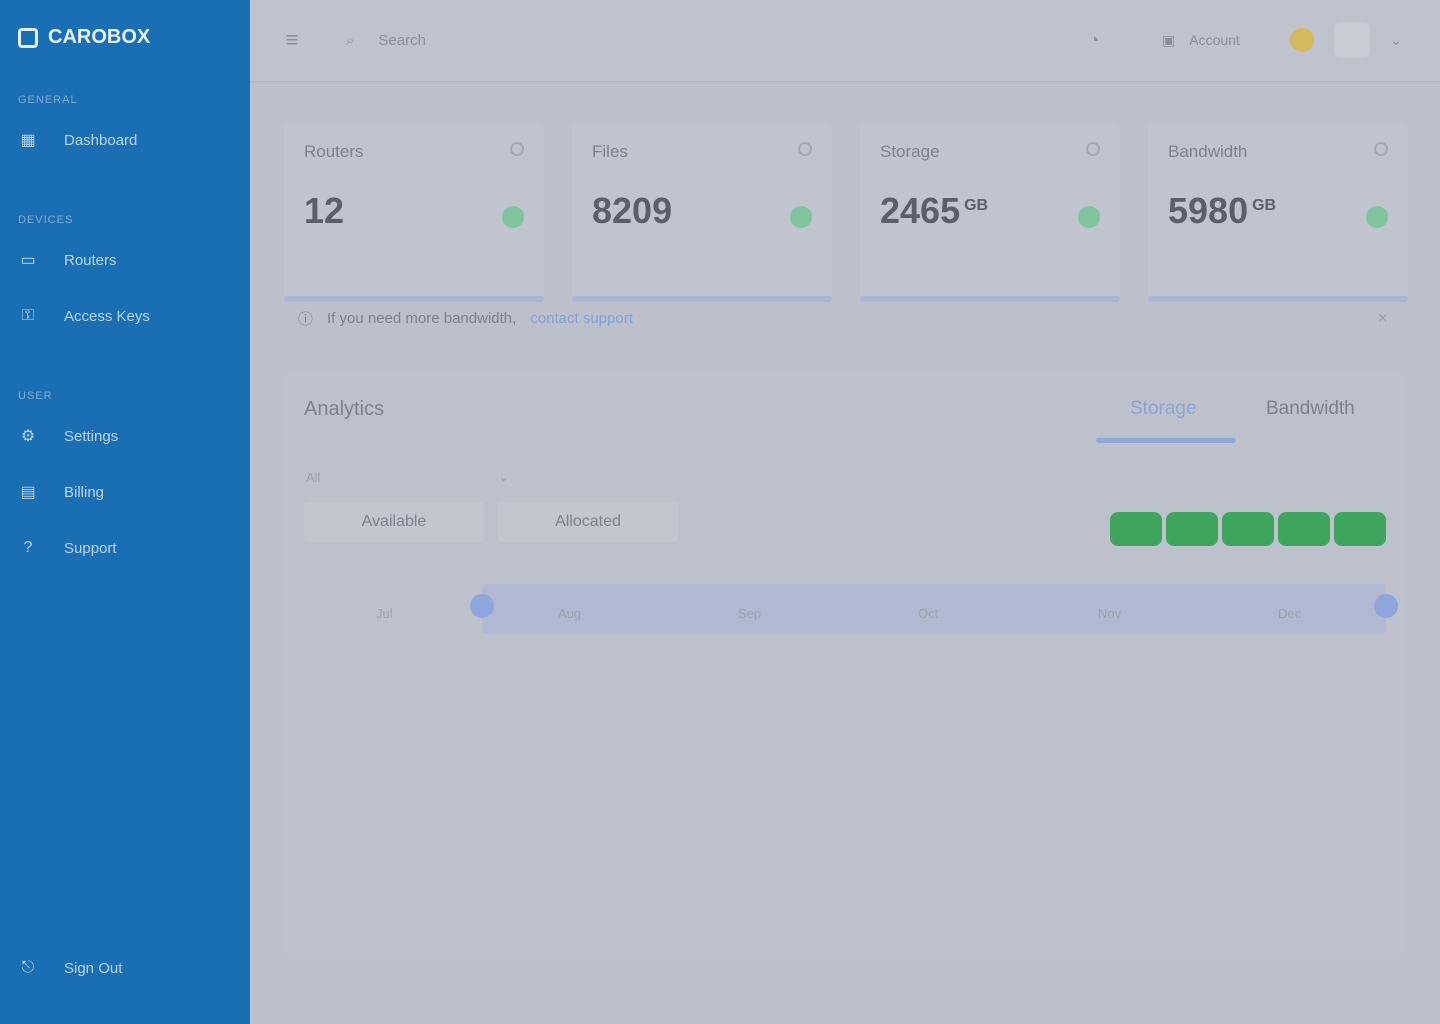 The width and height of the screenshot is (1440, 1024). Describe the element at coordinates (451, 40) in the screenshot. I see `search-box: ⌕ Search` at that location.